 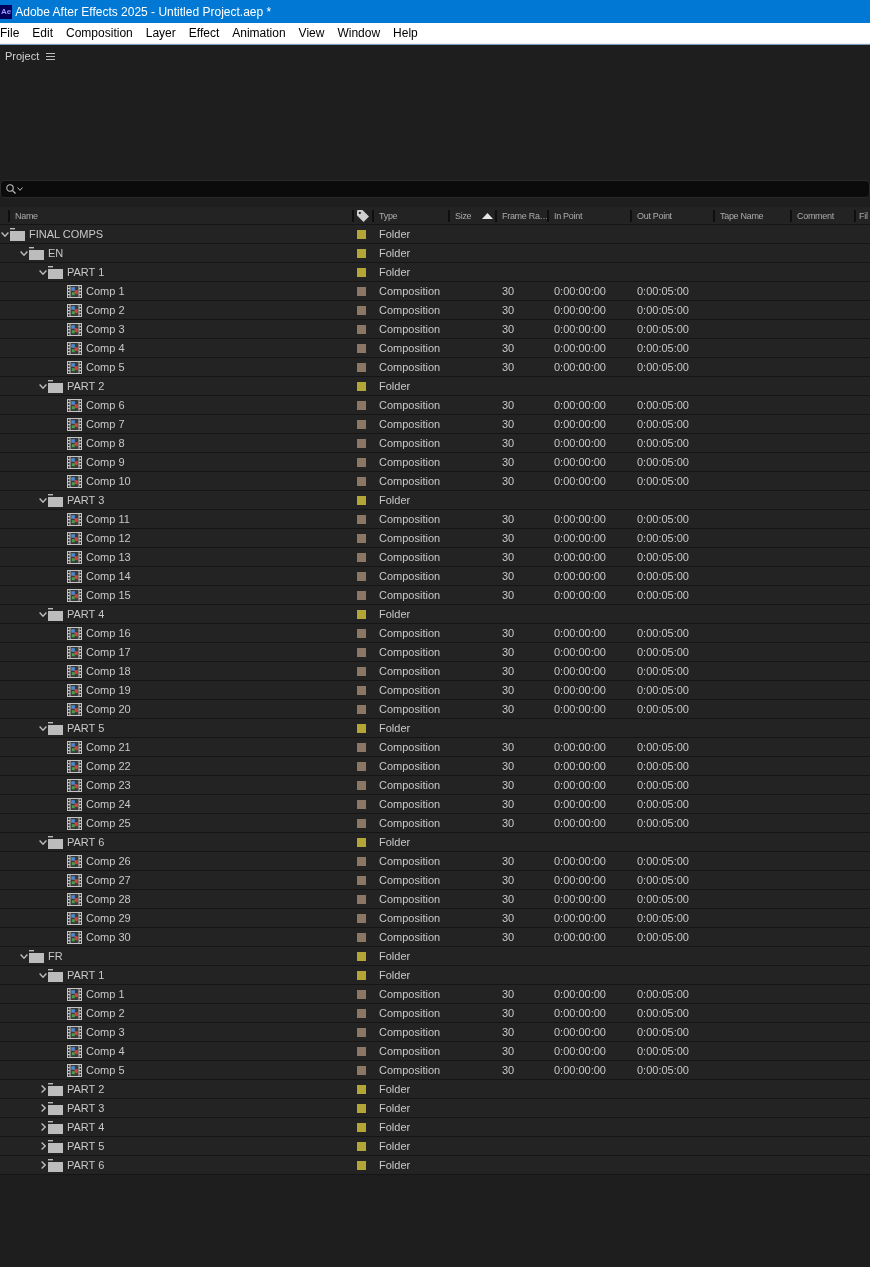 What do you see at coordinates (86, 614) in the screenshot?
I see `item-name: PART 4` at bounding box center [86, 614].